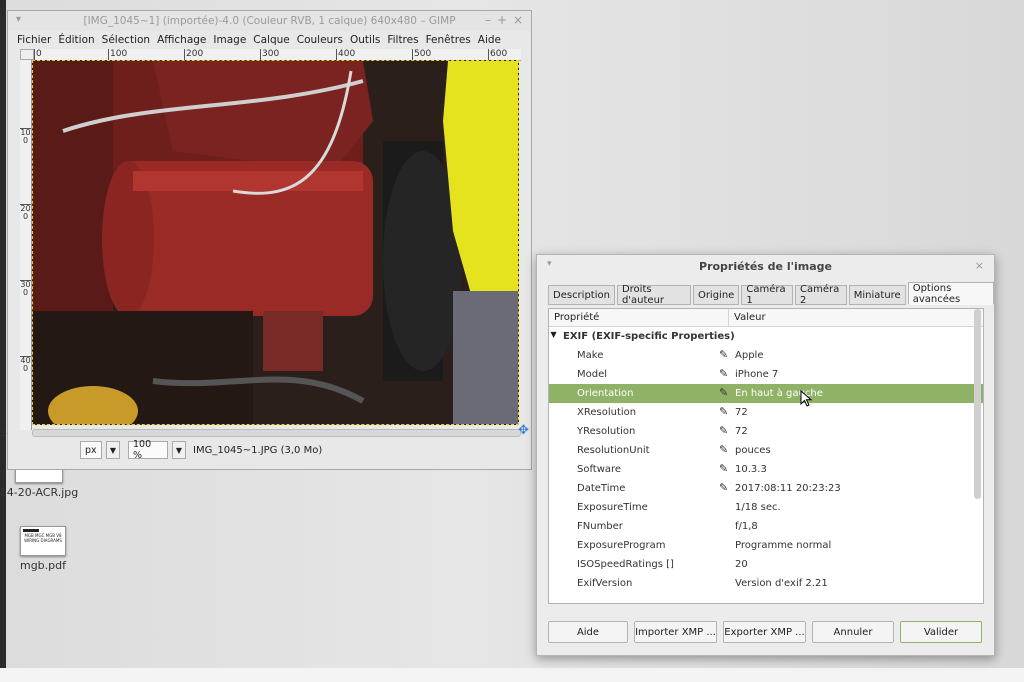 The width and height of the screenshot is (1024, 682). Describe the element at coordinates (448, 40) in the screenshot. I see `menu-fenetres: Fenêtres` at that location.